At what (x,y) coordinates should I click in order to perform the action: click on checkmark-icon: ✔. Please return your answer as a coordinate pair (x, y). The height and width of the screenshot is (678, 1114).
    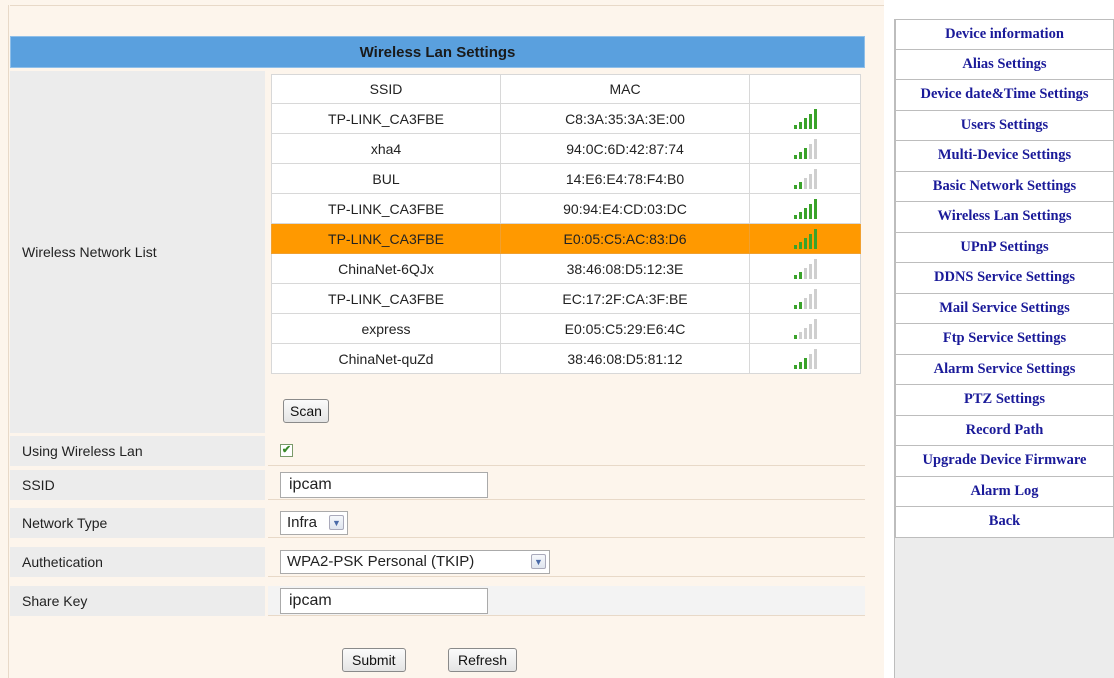
    Looking at the image, I should click on (286, 450).